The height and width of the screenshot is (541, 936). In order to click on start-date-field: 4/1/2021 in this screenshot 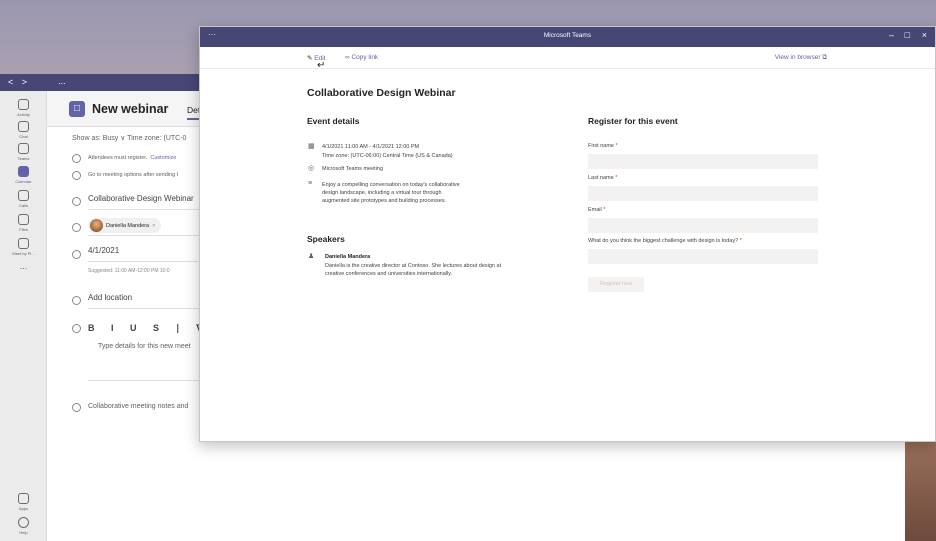, I will do `click(143, 251)`.